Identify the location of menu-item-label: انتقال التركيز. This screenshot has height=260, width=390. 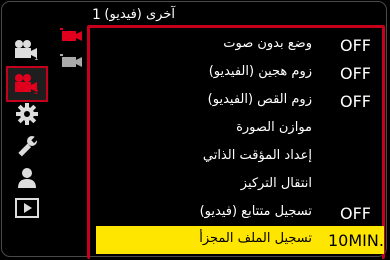
(276, 183).